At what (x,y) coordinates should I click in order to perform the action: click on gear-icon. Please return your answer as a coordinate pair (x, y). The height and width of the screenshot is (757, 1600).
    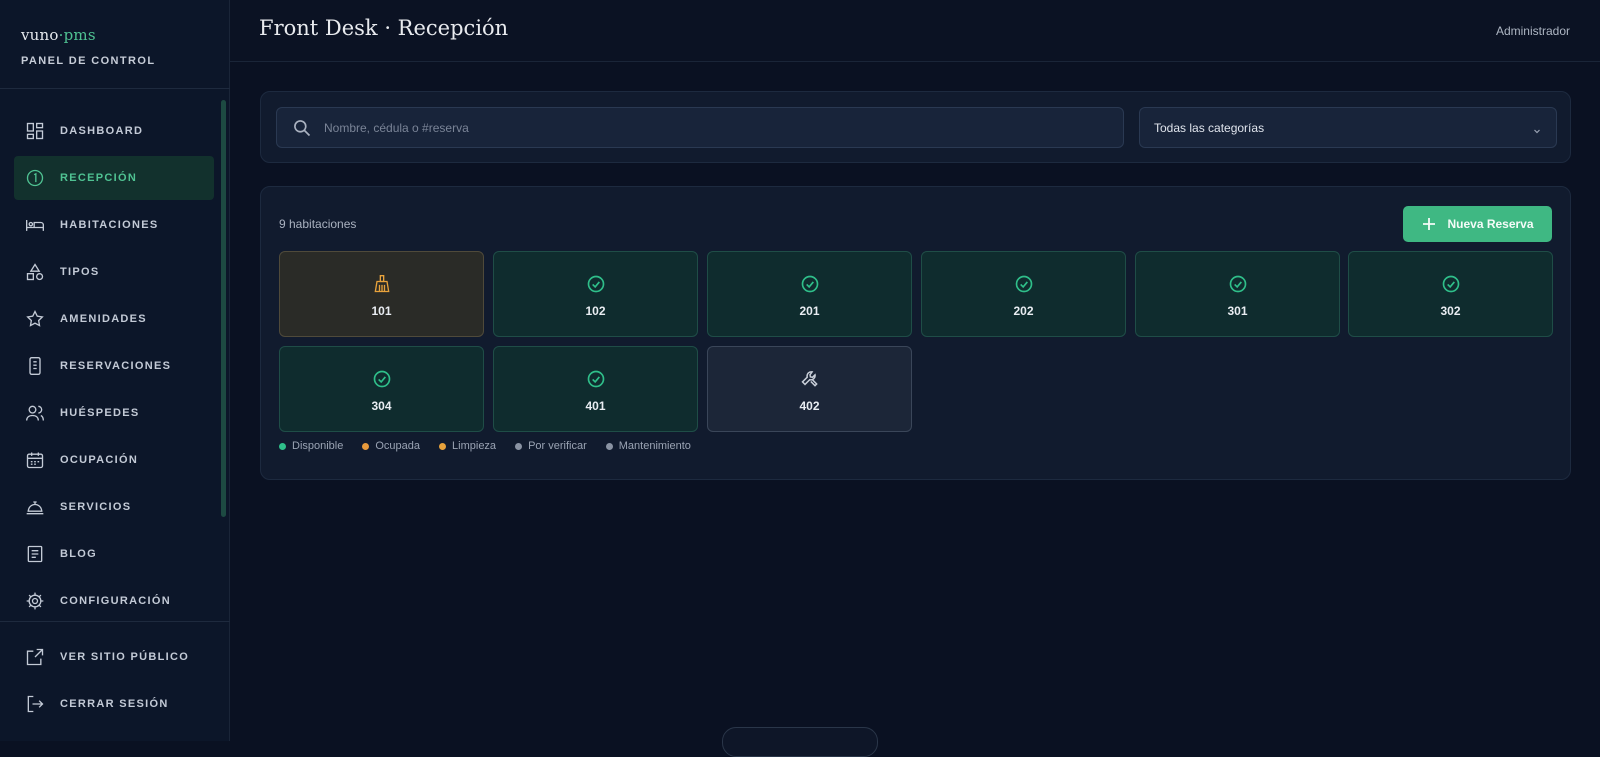
    Looking at the image, I should click on (35, 601).